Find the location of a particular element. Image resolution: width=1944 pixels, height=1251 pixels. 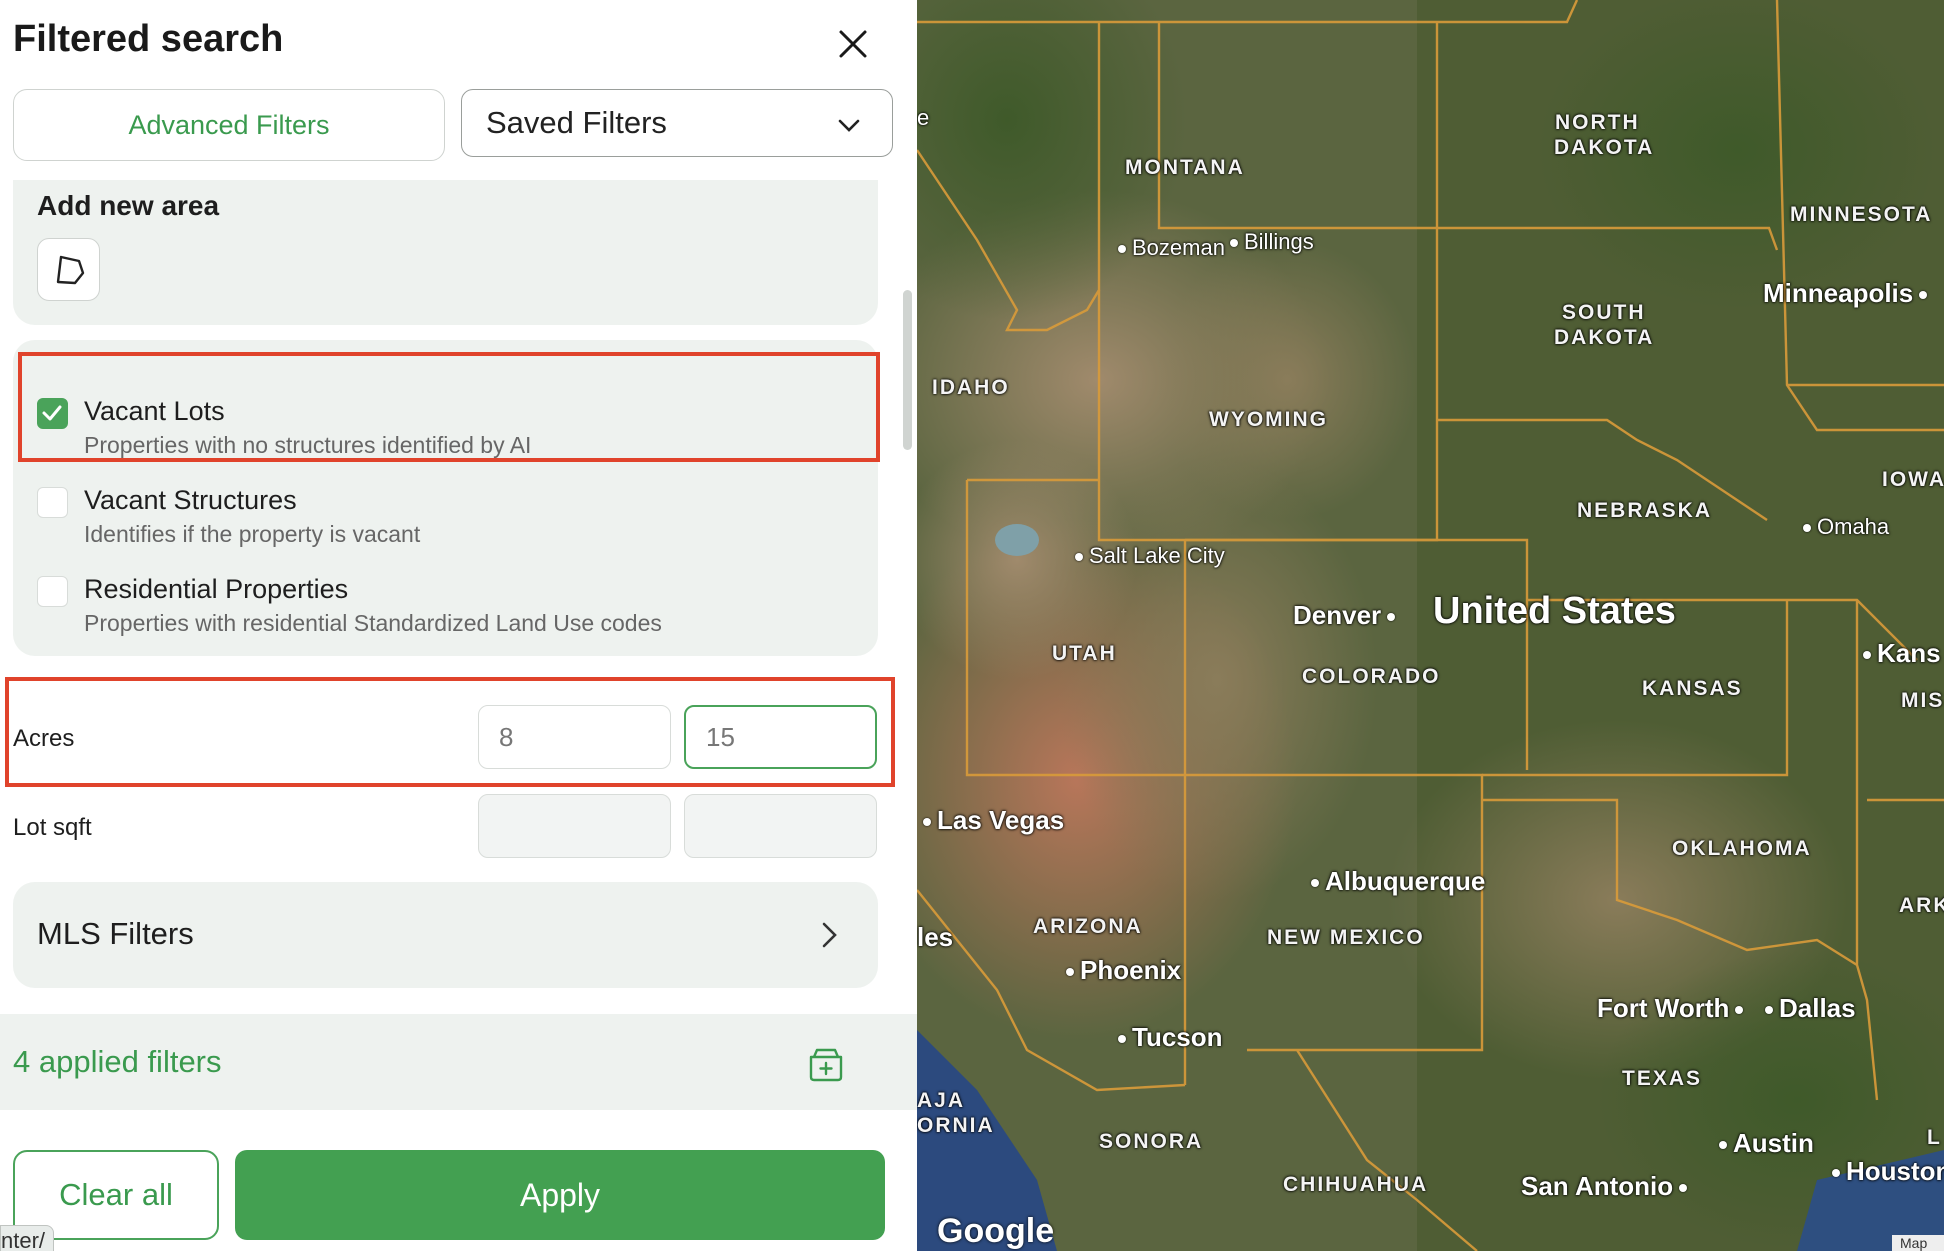

state-label-nebraska: NEBRASKA is located at coordinates (1645, 510).